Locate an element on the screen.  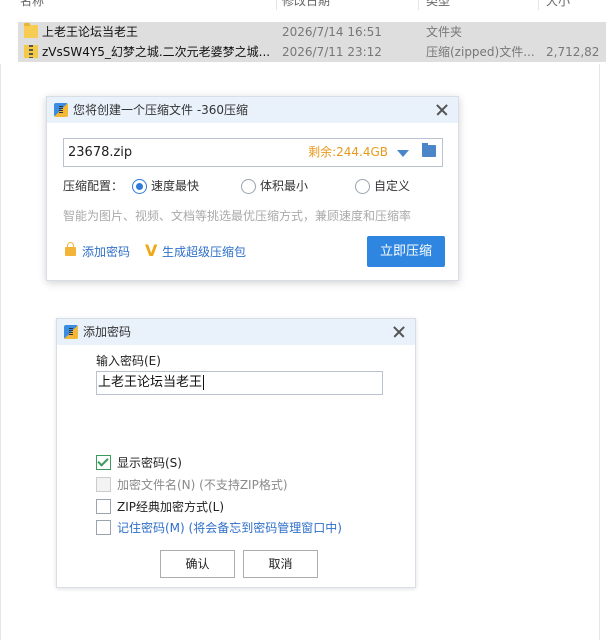
compress-now-button: 立即压缩 is located at coordinates (406, 251).